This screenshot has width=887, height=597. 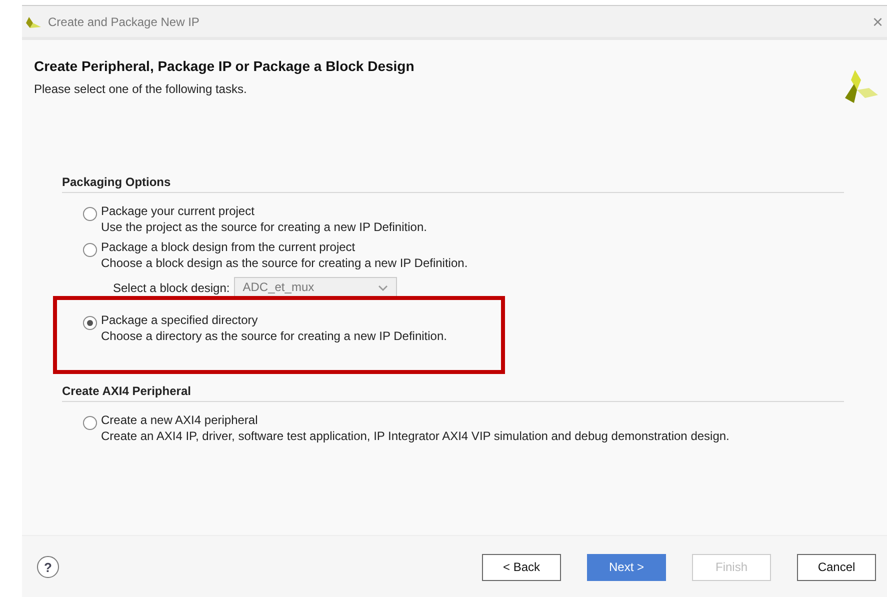 What do you see at coordinates (264, 227) in the screenshot?
I see `option-description: Use the project as the source for creating a new IP Definition.` at bounding box center [264, 227].